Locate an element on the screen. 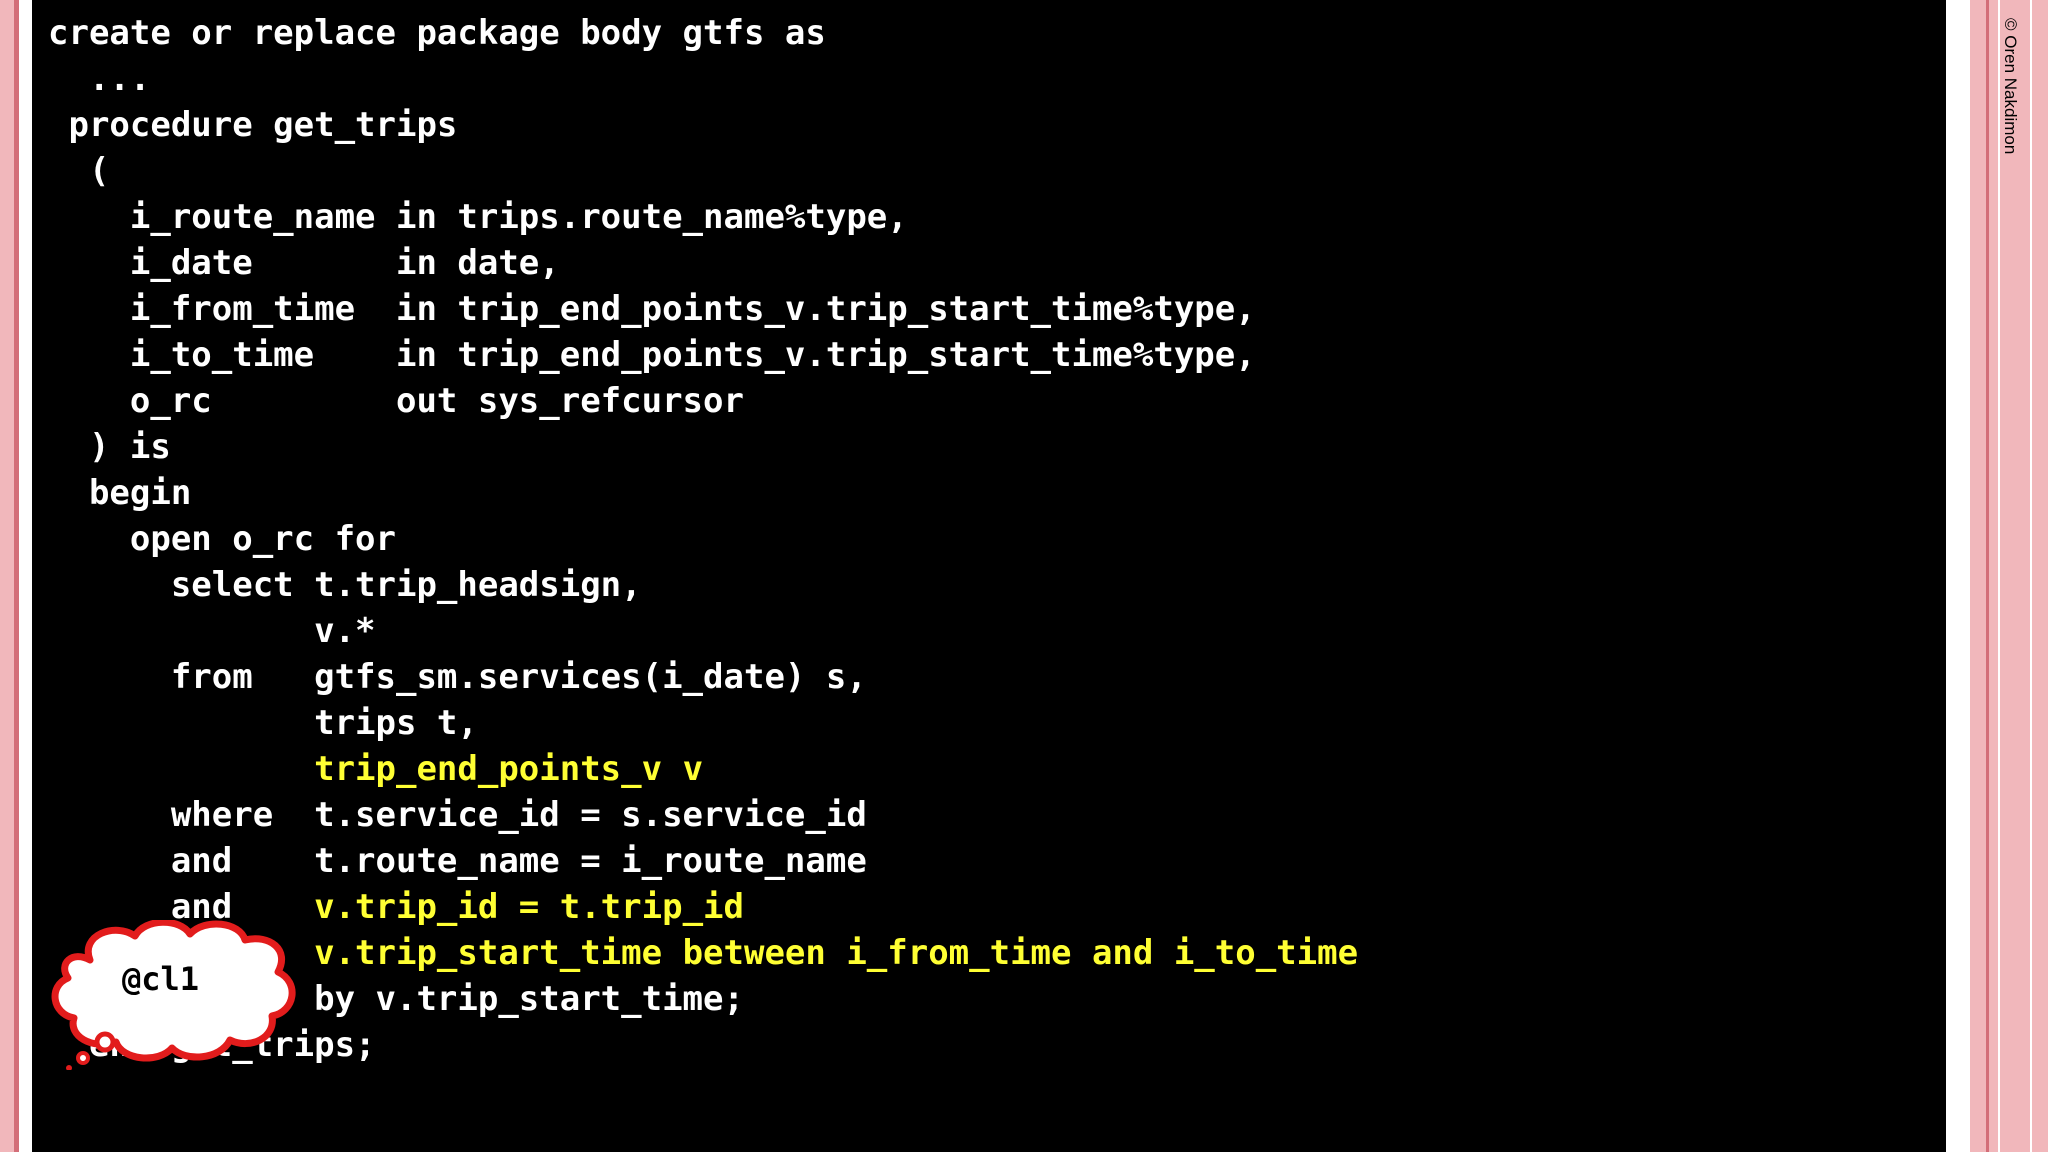 Image resolution: width=2048 pixels, height=1152 pixels. code-line: where t.service_id = s.service_id is located at coordinates (703, 815).